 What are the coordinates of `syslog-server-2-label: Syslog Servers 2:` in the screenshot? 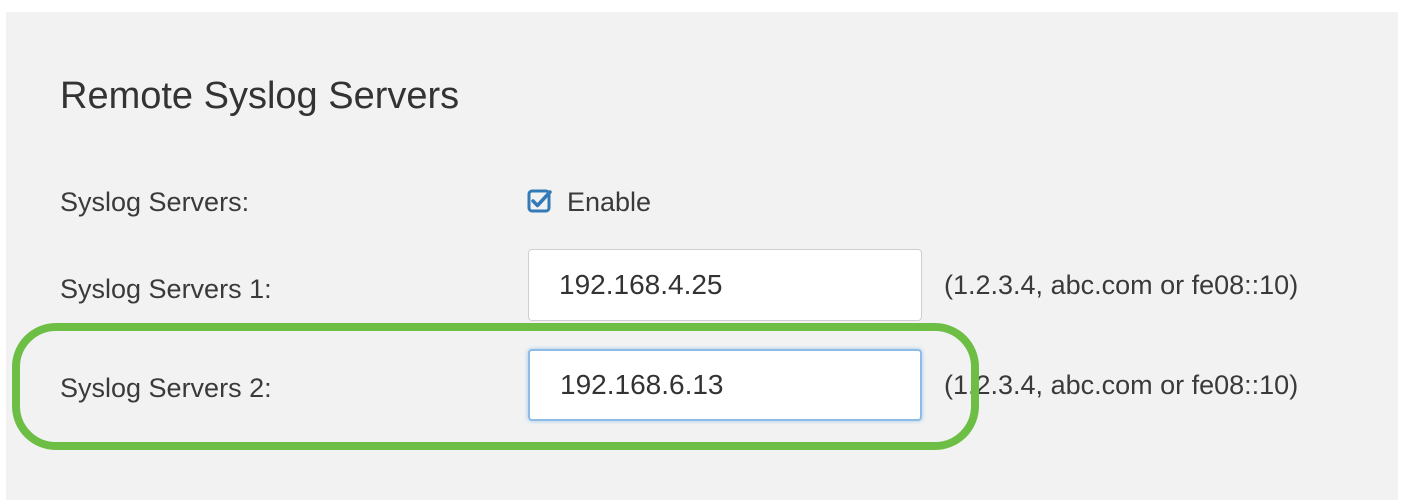 It's located at (166, 388).